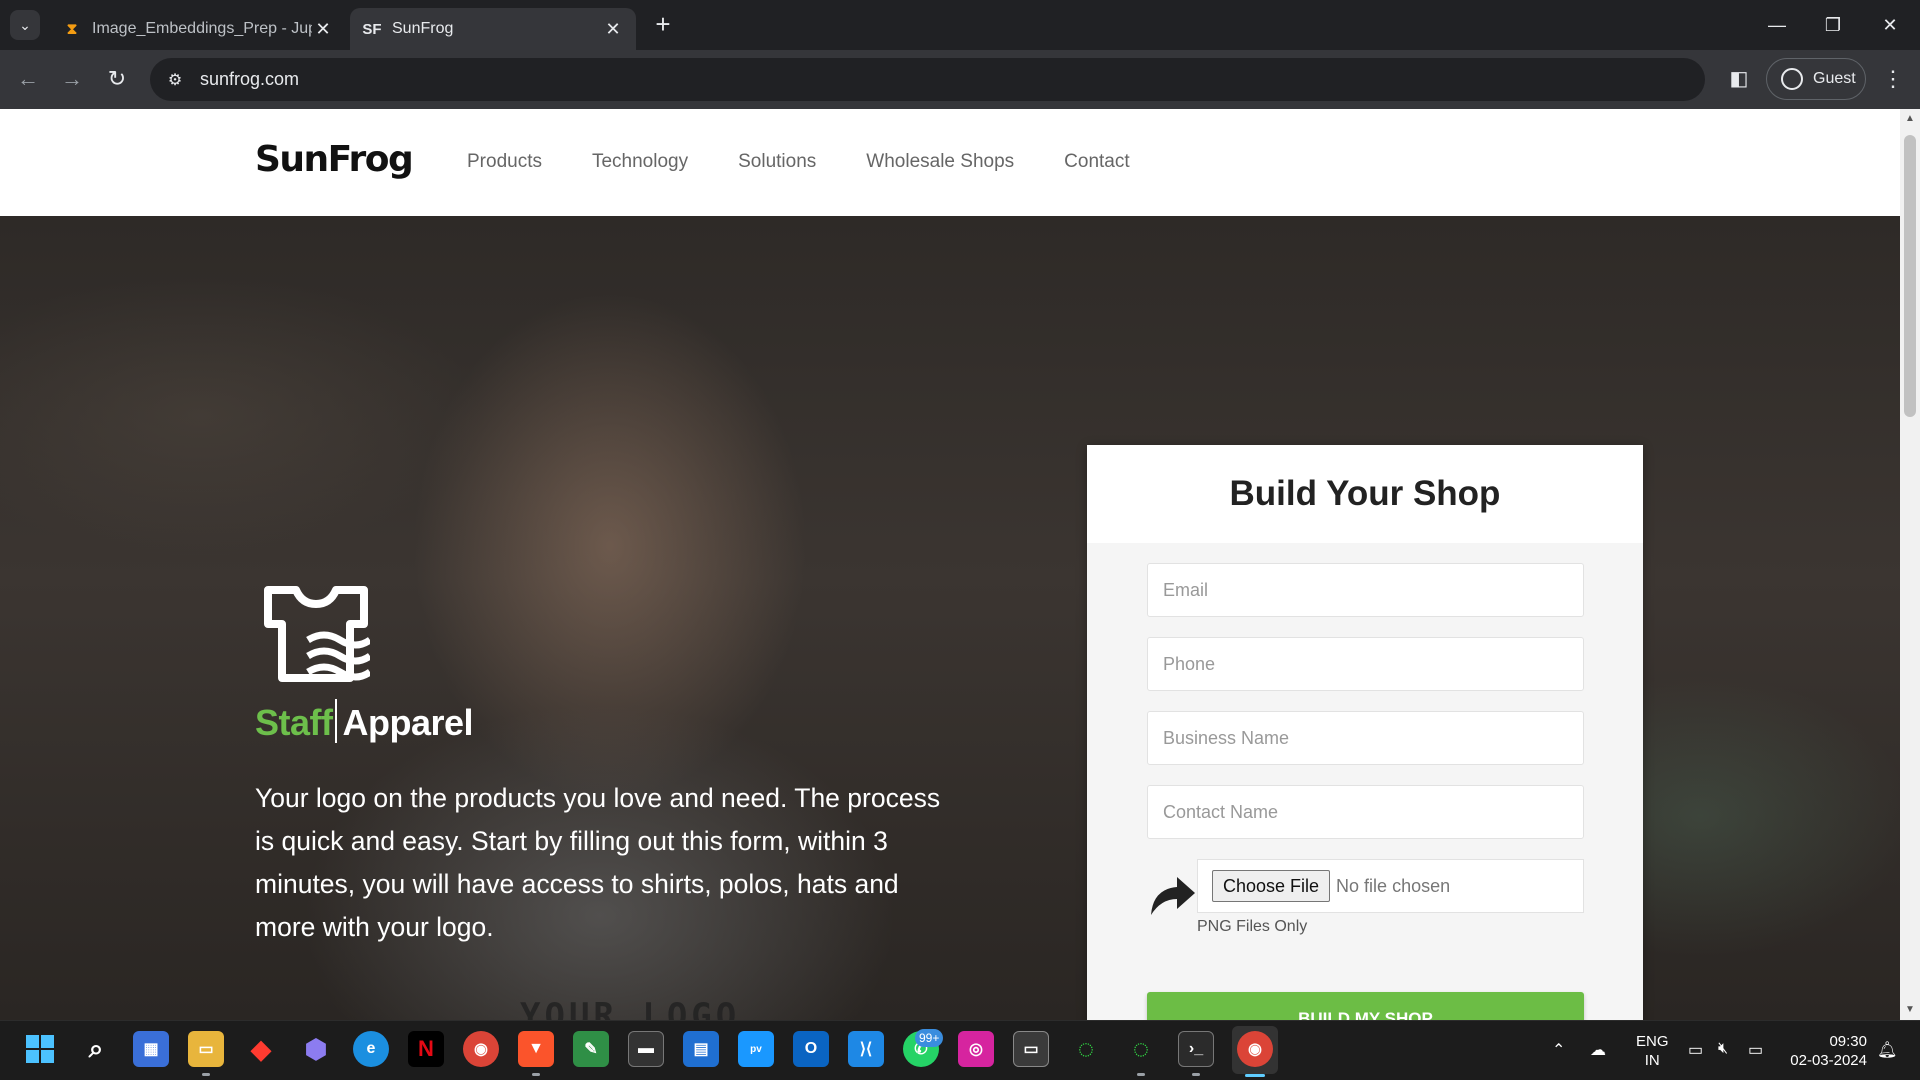 This screenshot has width=1920, height=1080. What do you see at coordinates (28, 79) in the screenshot?
I see `back-icon: ←` at bounding box center [28, 79].